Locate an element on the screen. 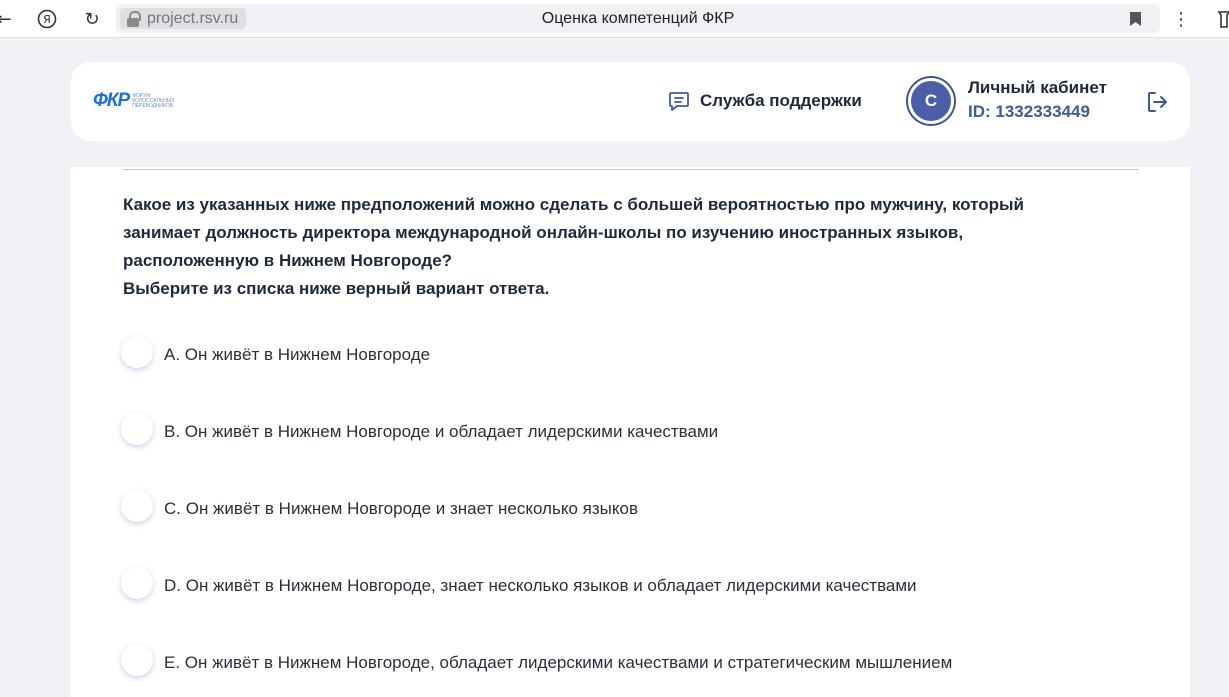  reload-icon: ↻ is located at coordinates (92, 19).